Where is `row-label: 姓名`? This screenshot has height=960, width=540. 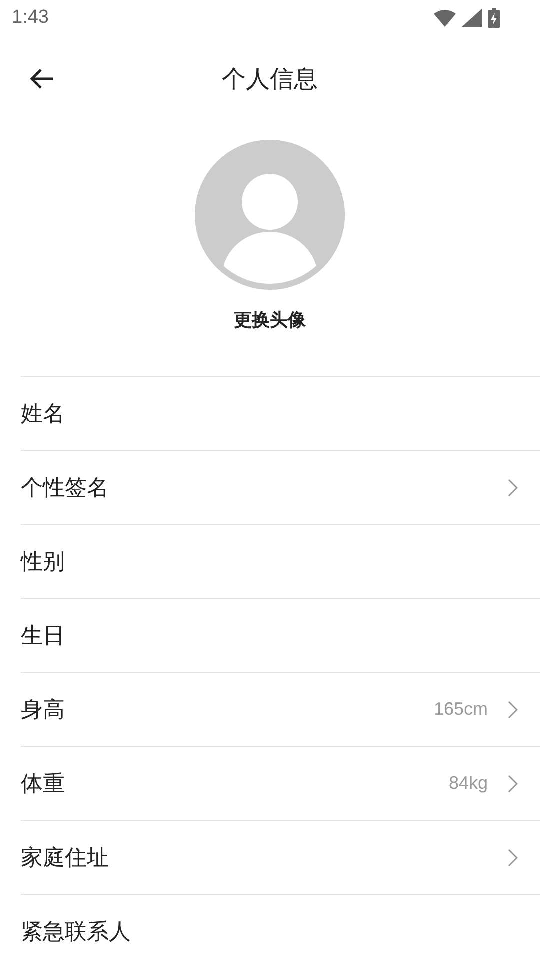
row-label: 姓名 is located at coordinates (43, 414).